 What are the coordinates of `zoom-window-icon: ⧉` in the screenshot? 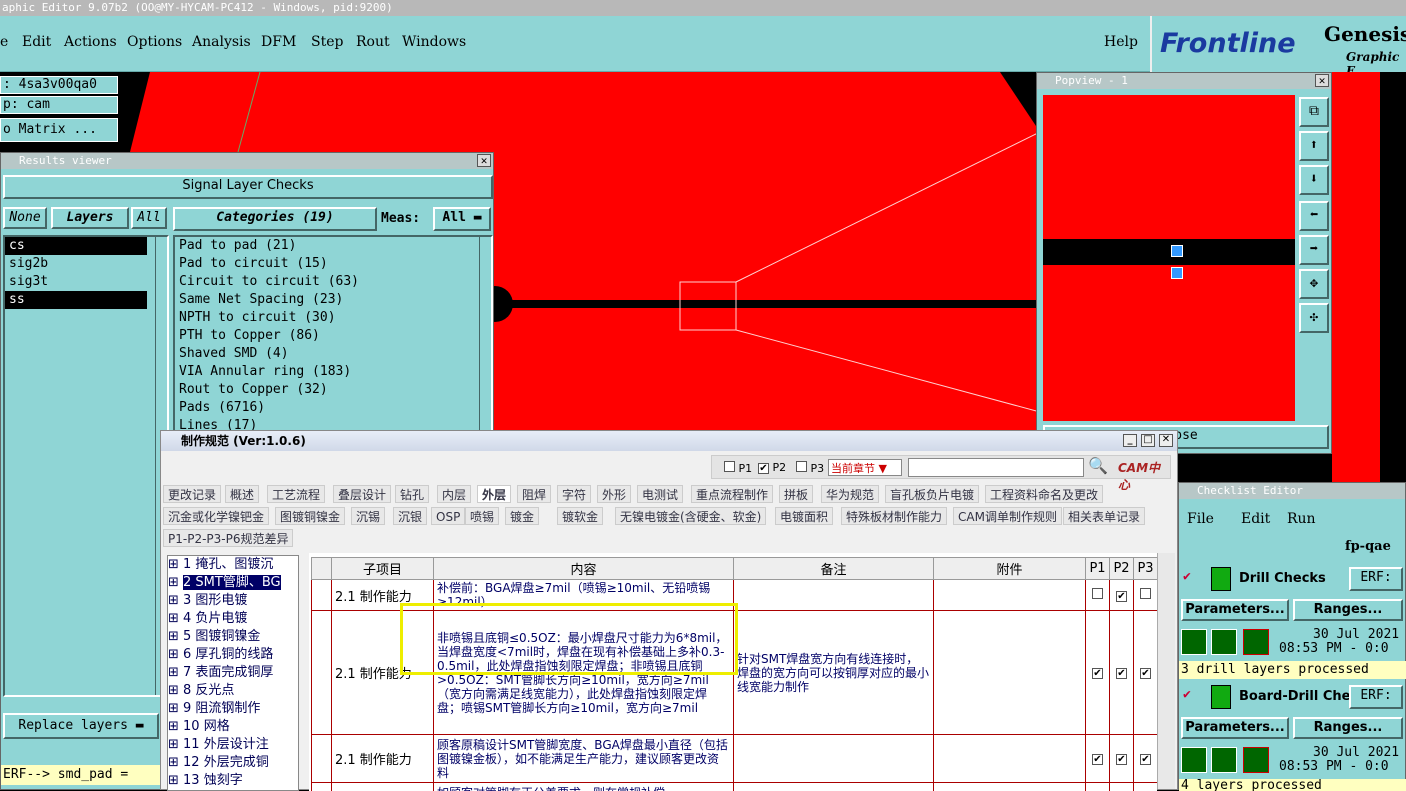 It's located at (1314, 112).